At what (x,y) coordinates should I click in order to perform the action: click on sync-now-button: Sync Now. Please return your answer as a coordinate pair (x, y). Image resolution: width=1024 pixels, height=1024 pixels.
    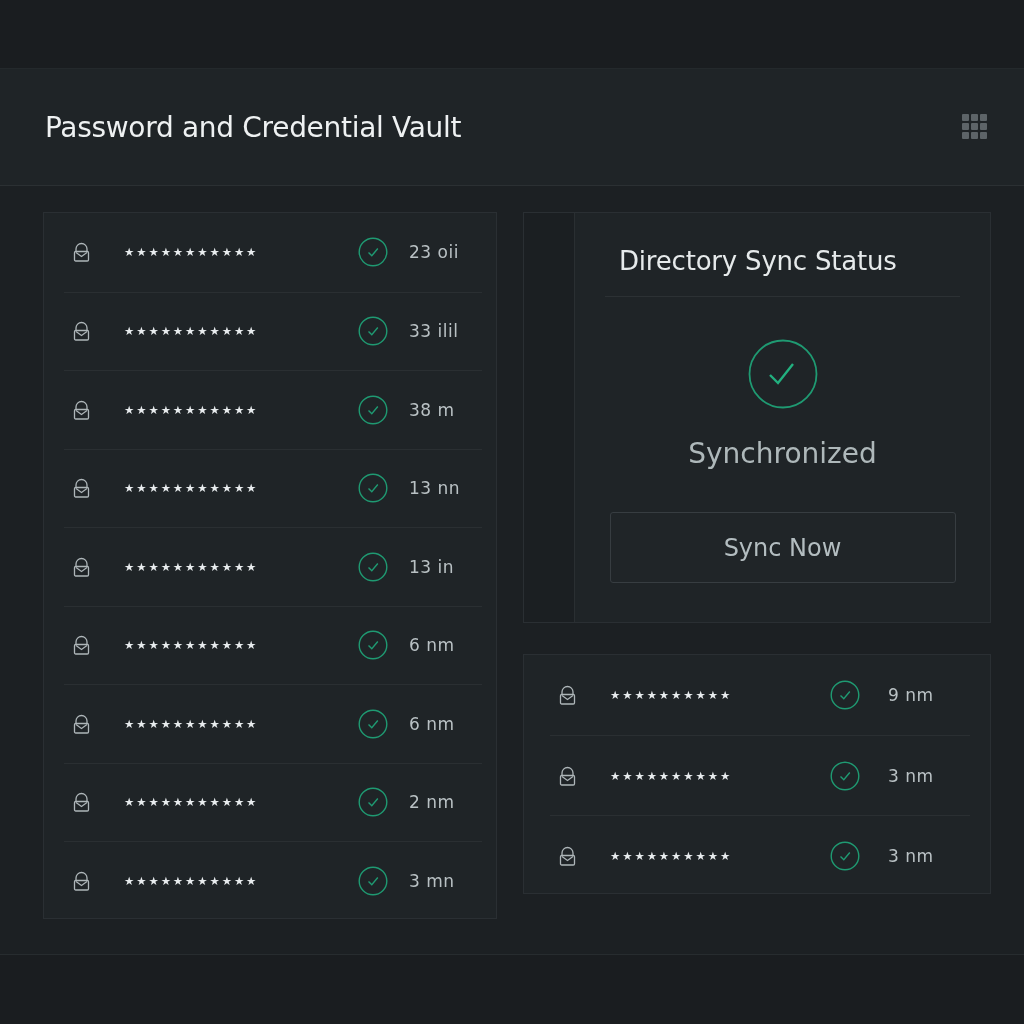
    Looking at the image, I should click on (782, 547).